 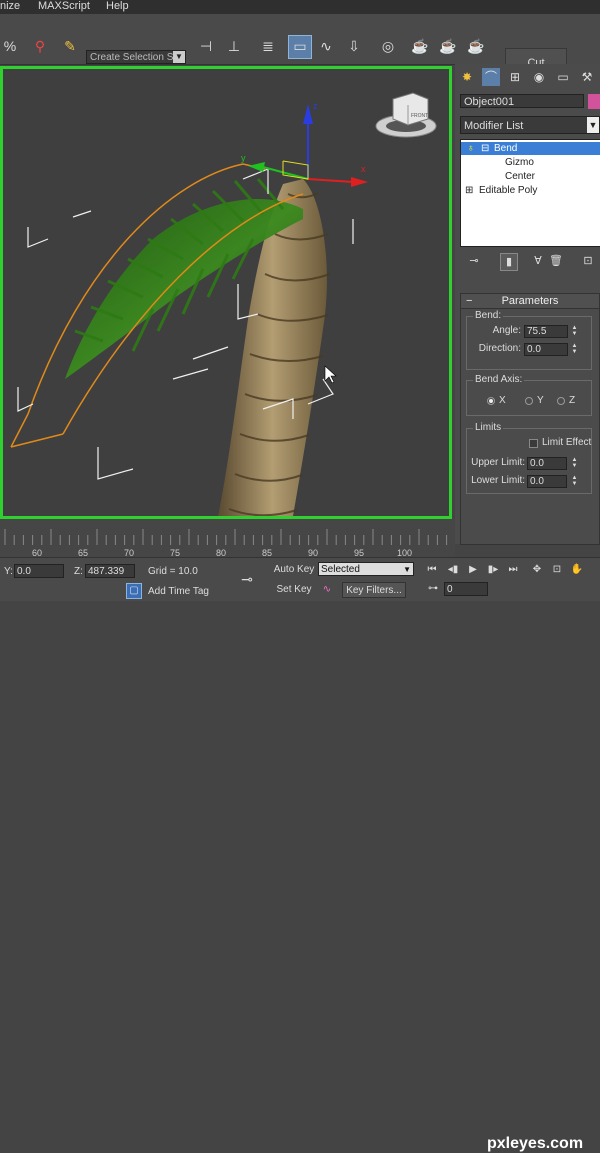 I want to click on timeline: 60 65 70 75 80 85 90 95 100, so click(x=227, y=538).